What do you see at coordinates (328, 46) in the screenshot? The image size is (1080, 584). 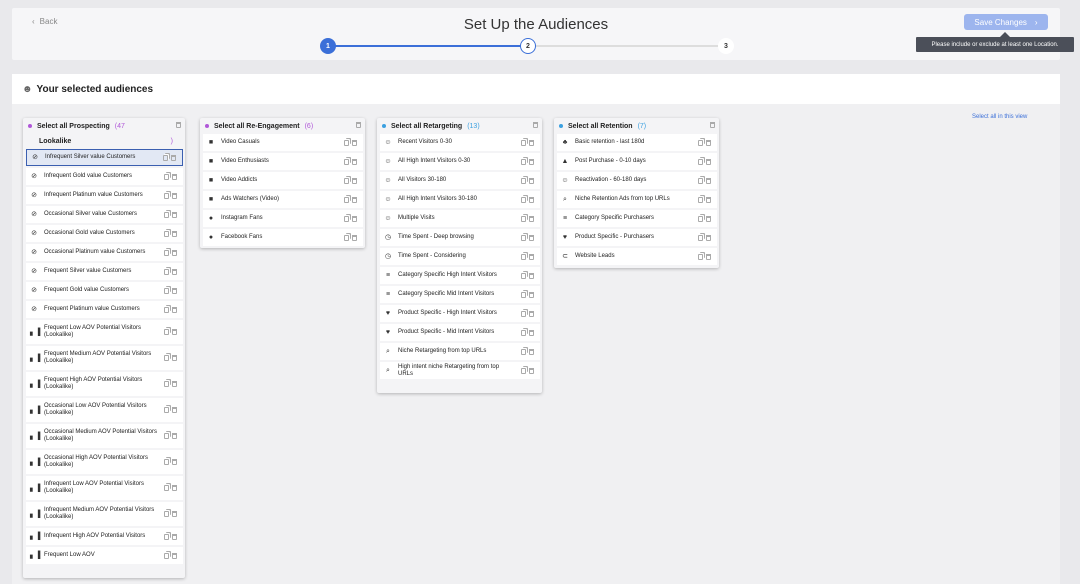 I see `step-1: 1` at bounding box center [328, 46].